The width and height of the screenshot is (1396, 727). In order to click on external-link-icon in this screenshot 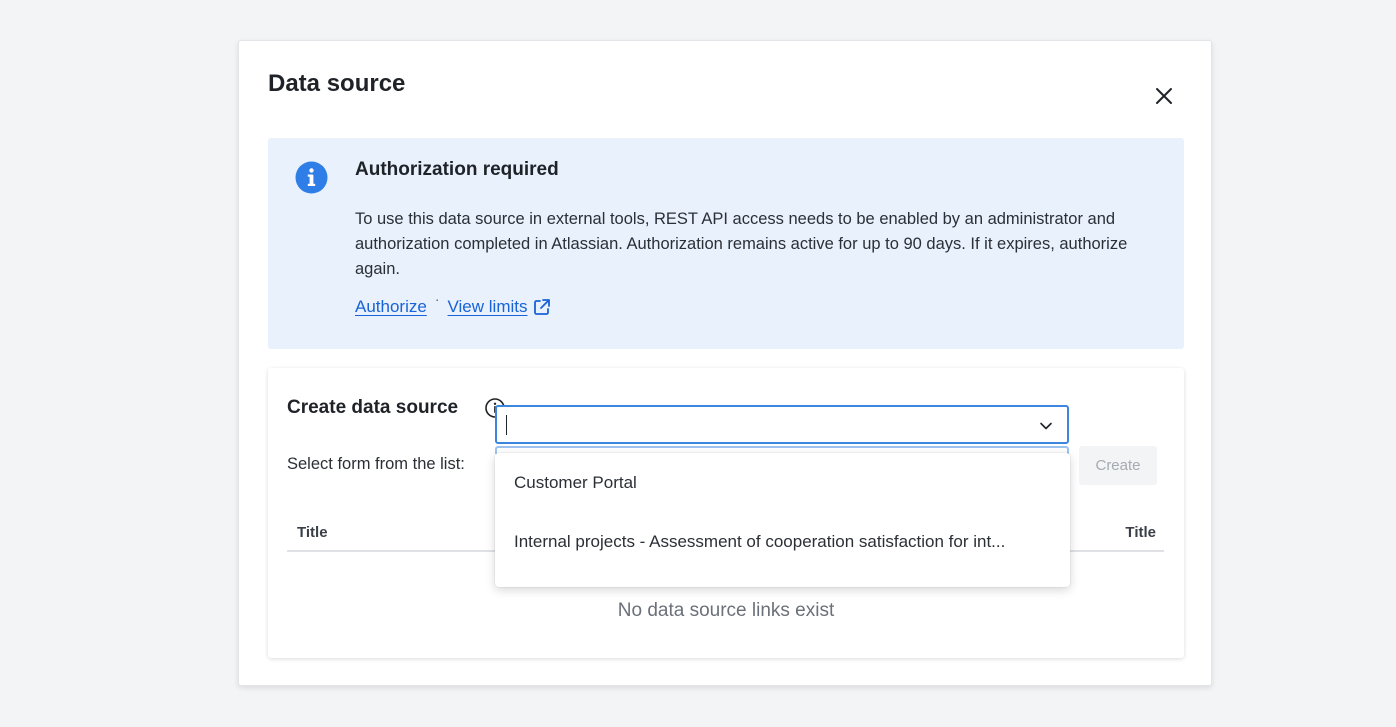, I will do `click(542, 307)`.